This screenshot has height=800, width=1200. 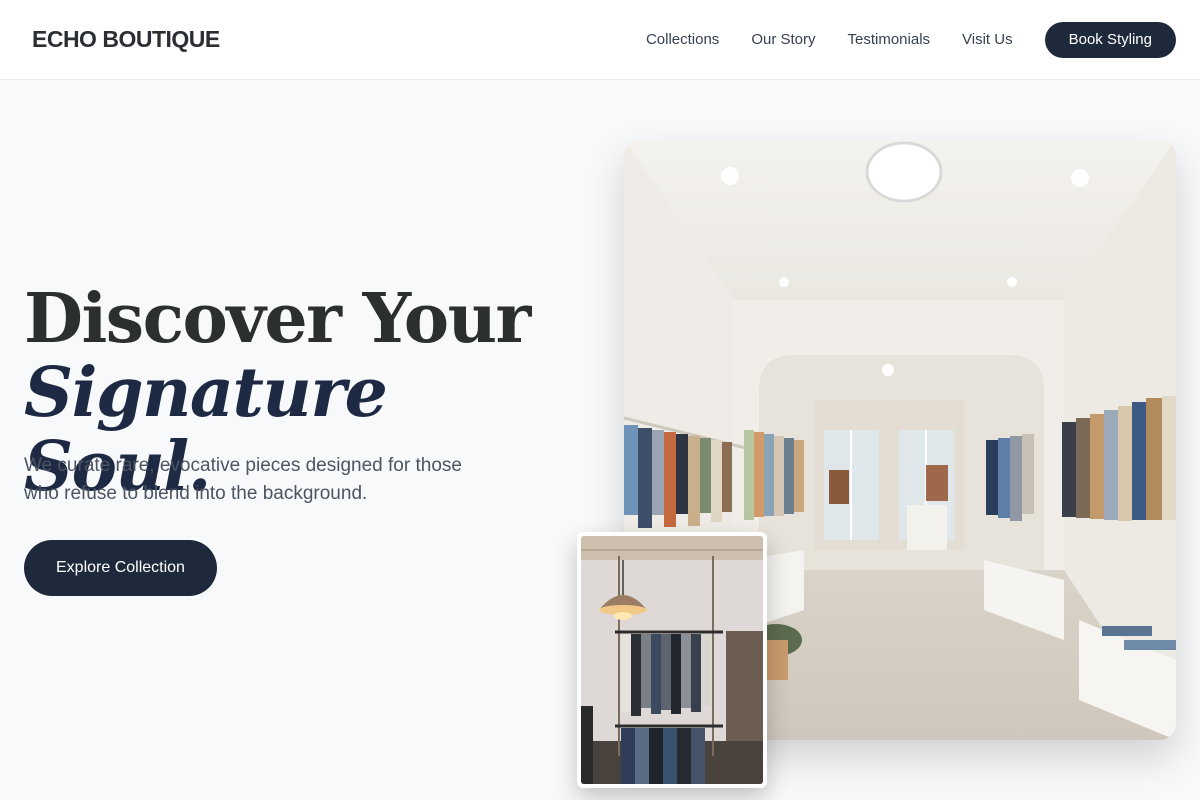 What do you see at coordinates (1110, 39) in the screenshot?
I see `book-styling-button: Book Styling` at bounding box center [1110, 39].